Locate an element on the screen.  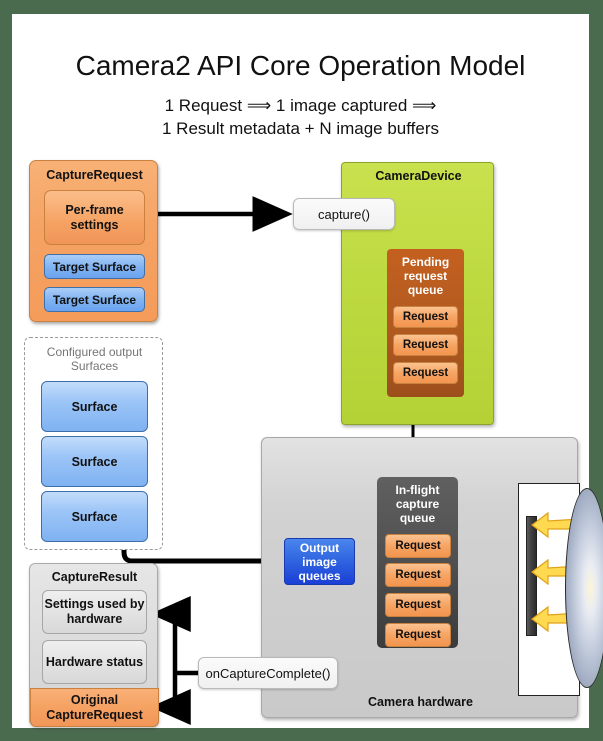
settings-used-by-hardware-label: Settings used by hardware is located at coordinates (94, 611).